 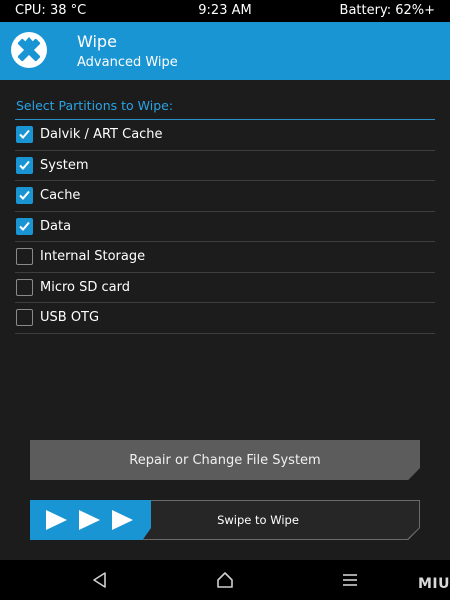 What do you see at coordinates (387, 10) in the screenshot?
I see `battery-status: Battery: 62%+` at bounding box center [387, 10].